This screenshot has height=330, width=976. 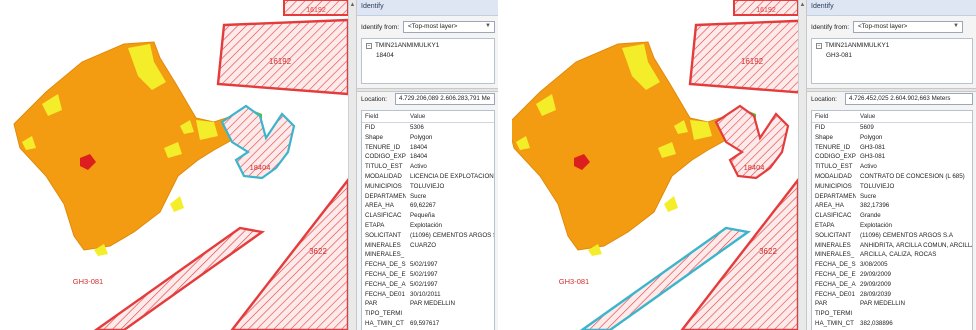 What do you see at coordinates (835, 157) in the screenshot?
I see `attribute-field: CODIGO_EXP` at bounding box center [835, 157].